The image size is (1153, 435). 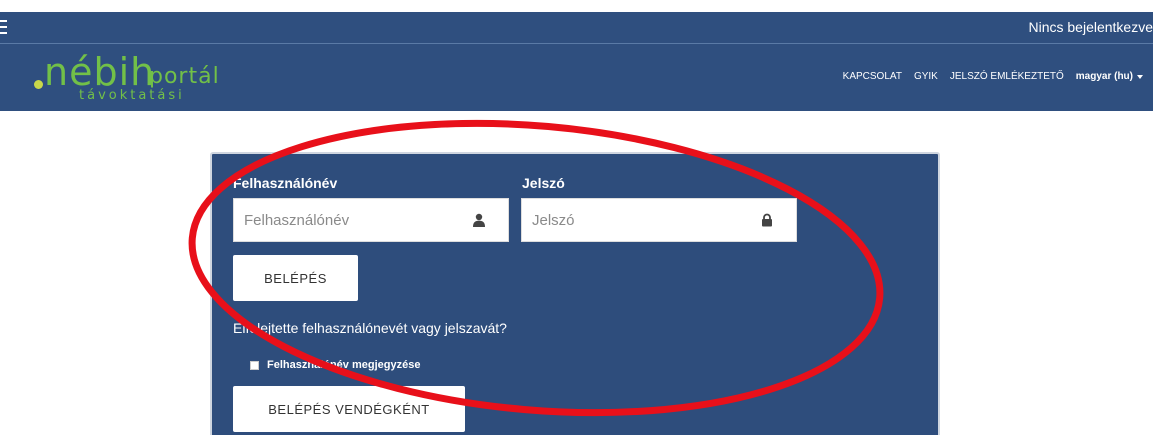 I want to click on top-status-bar: Nincs bejelentkezve, so click(x=576, y=28).